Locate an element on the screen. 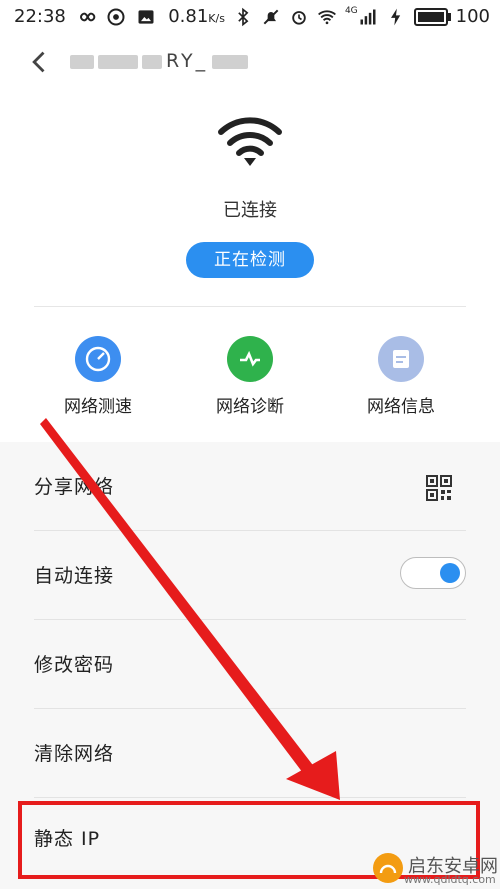  network-type: 4G is located at coordinates (351, 10).